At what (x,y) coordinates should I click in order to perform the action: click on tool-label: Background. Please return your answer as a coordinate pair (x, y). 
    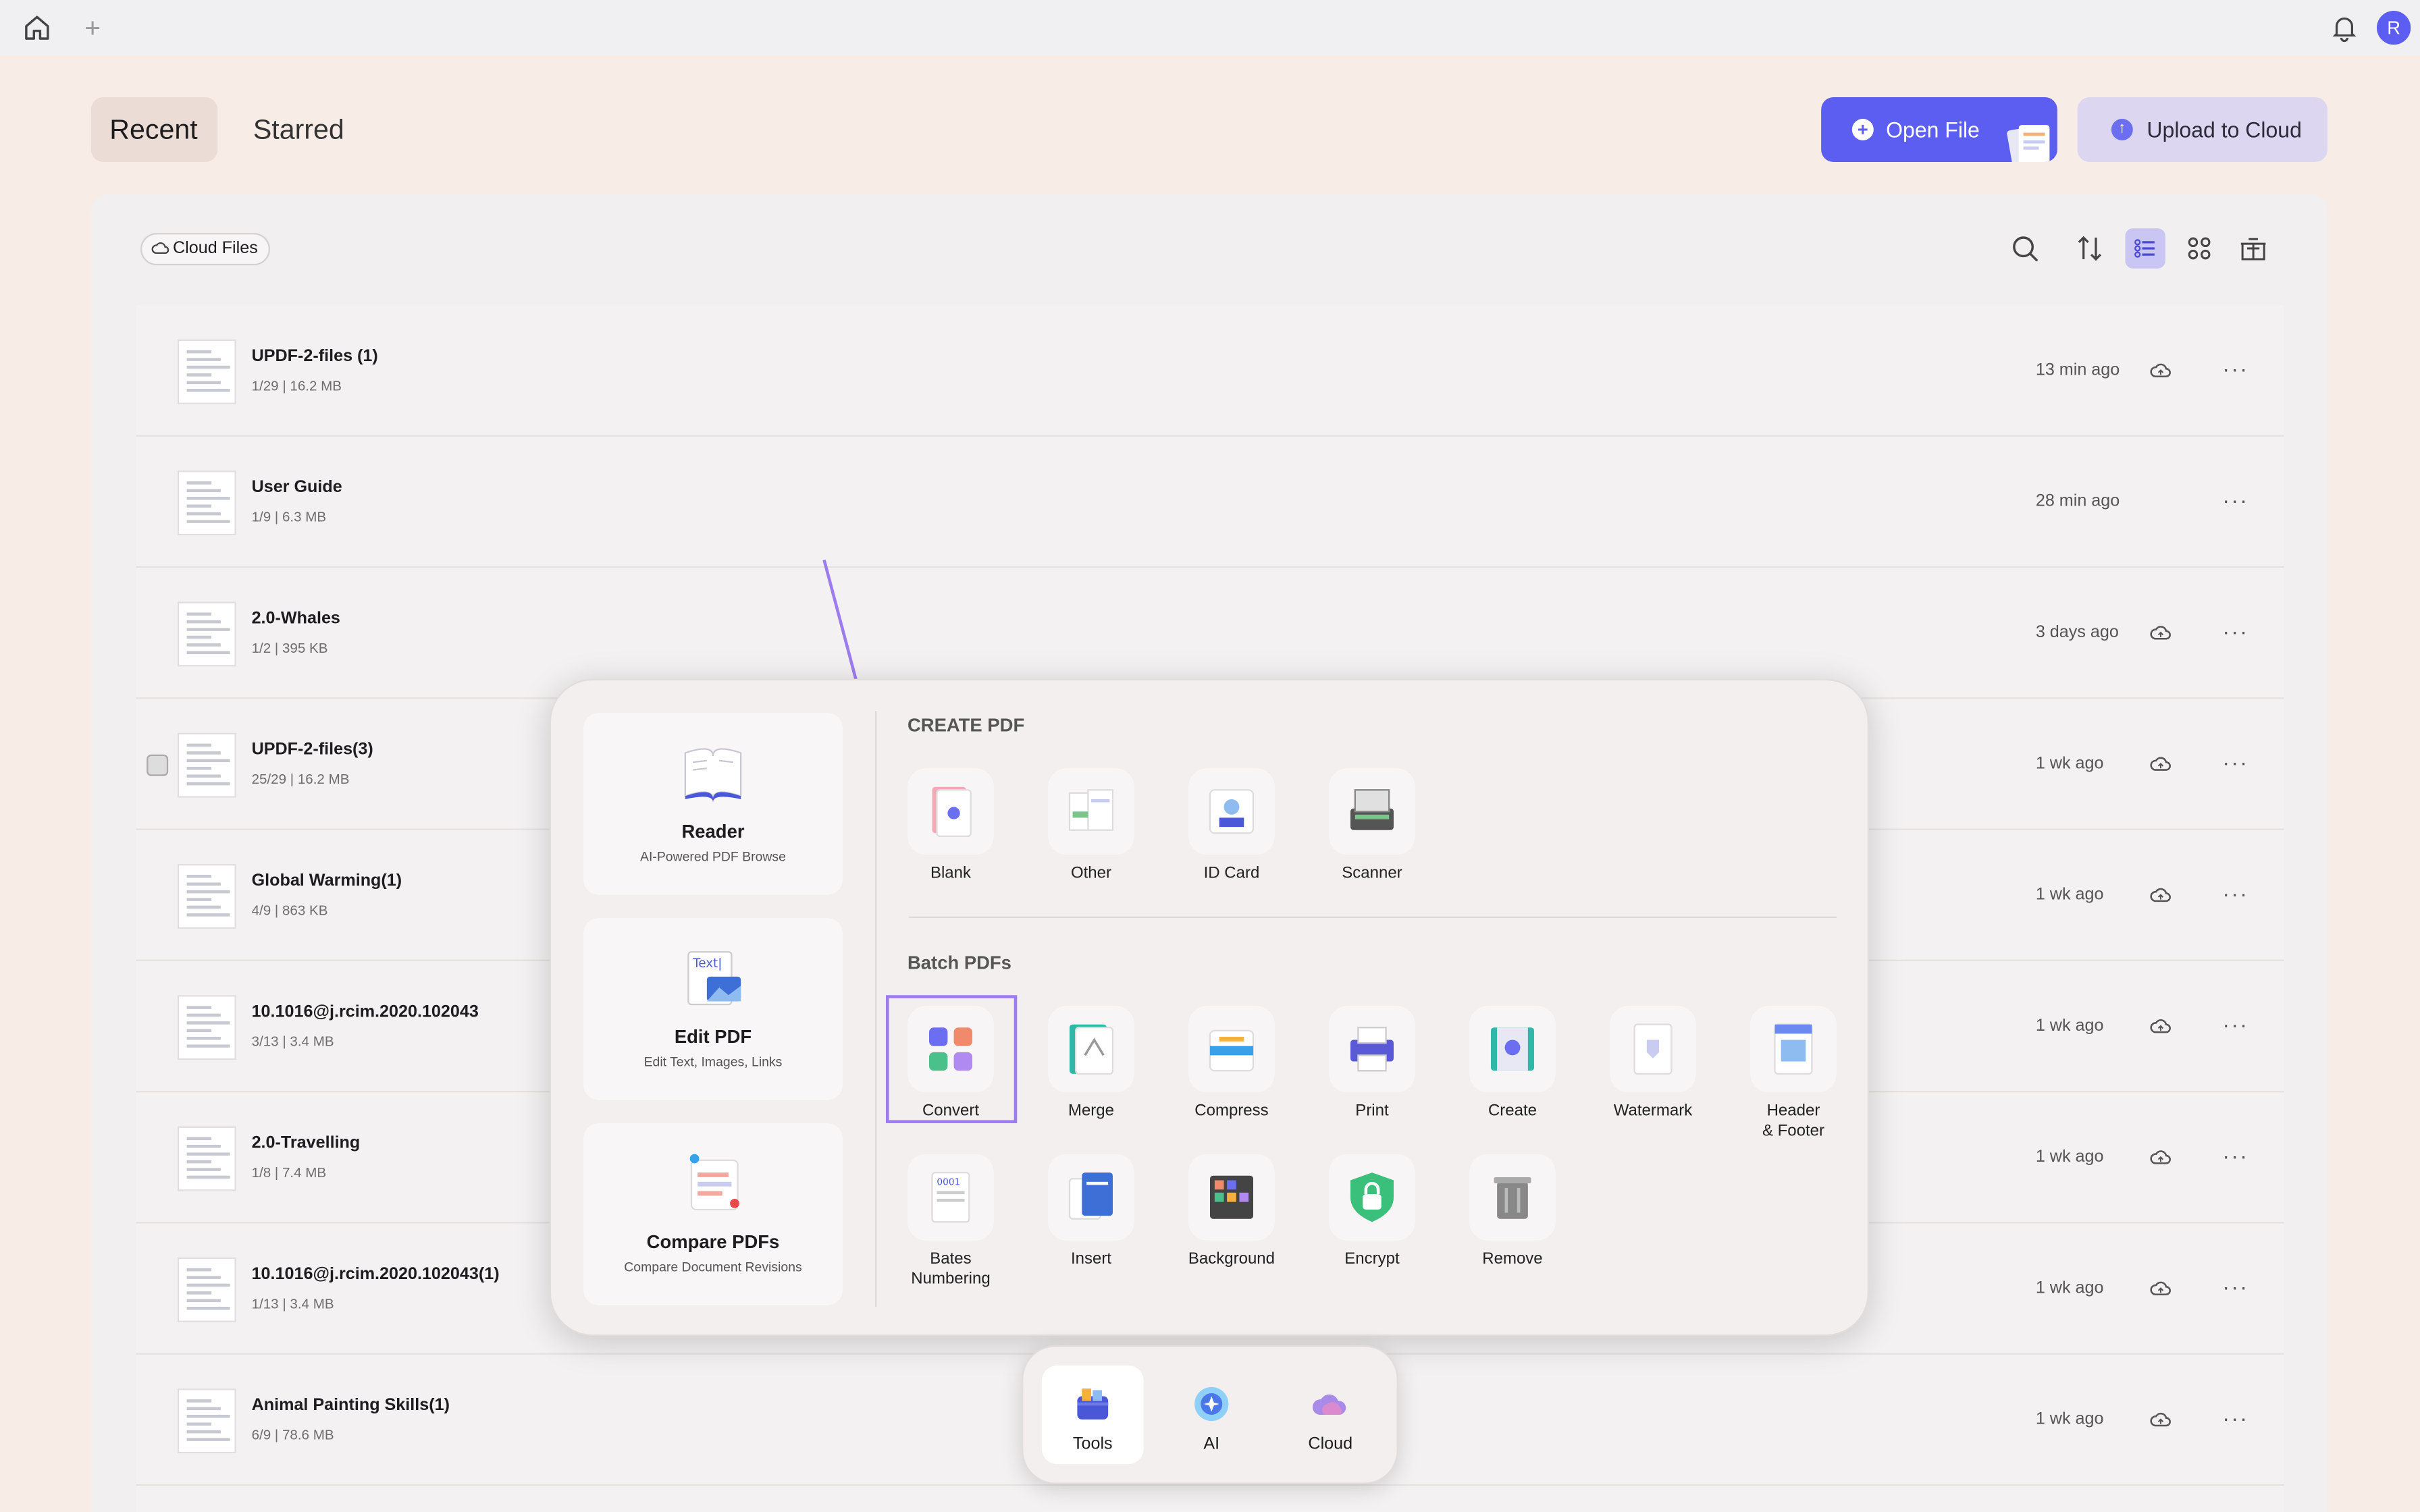
    Looking at the image, I should click on (1231, 1258).